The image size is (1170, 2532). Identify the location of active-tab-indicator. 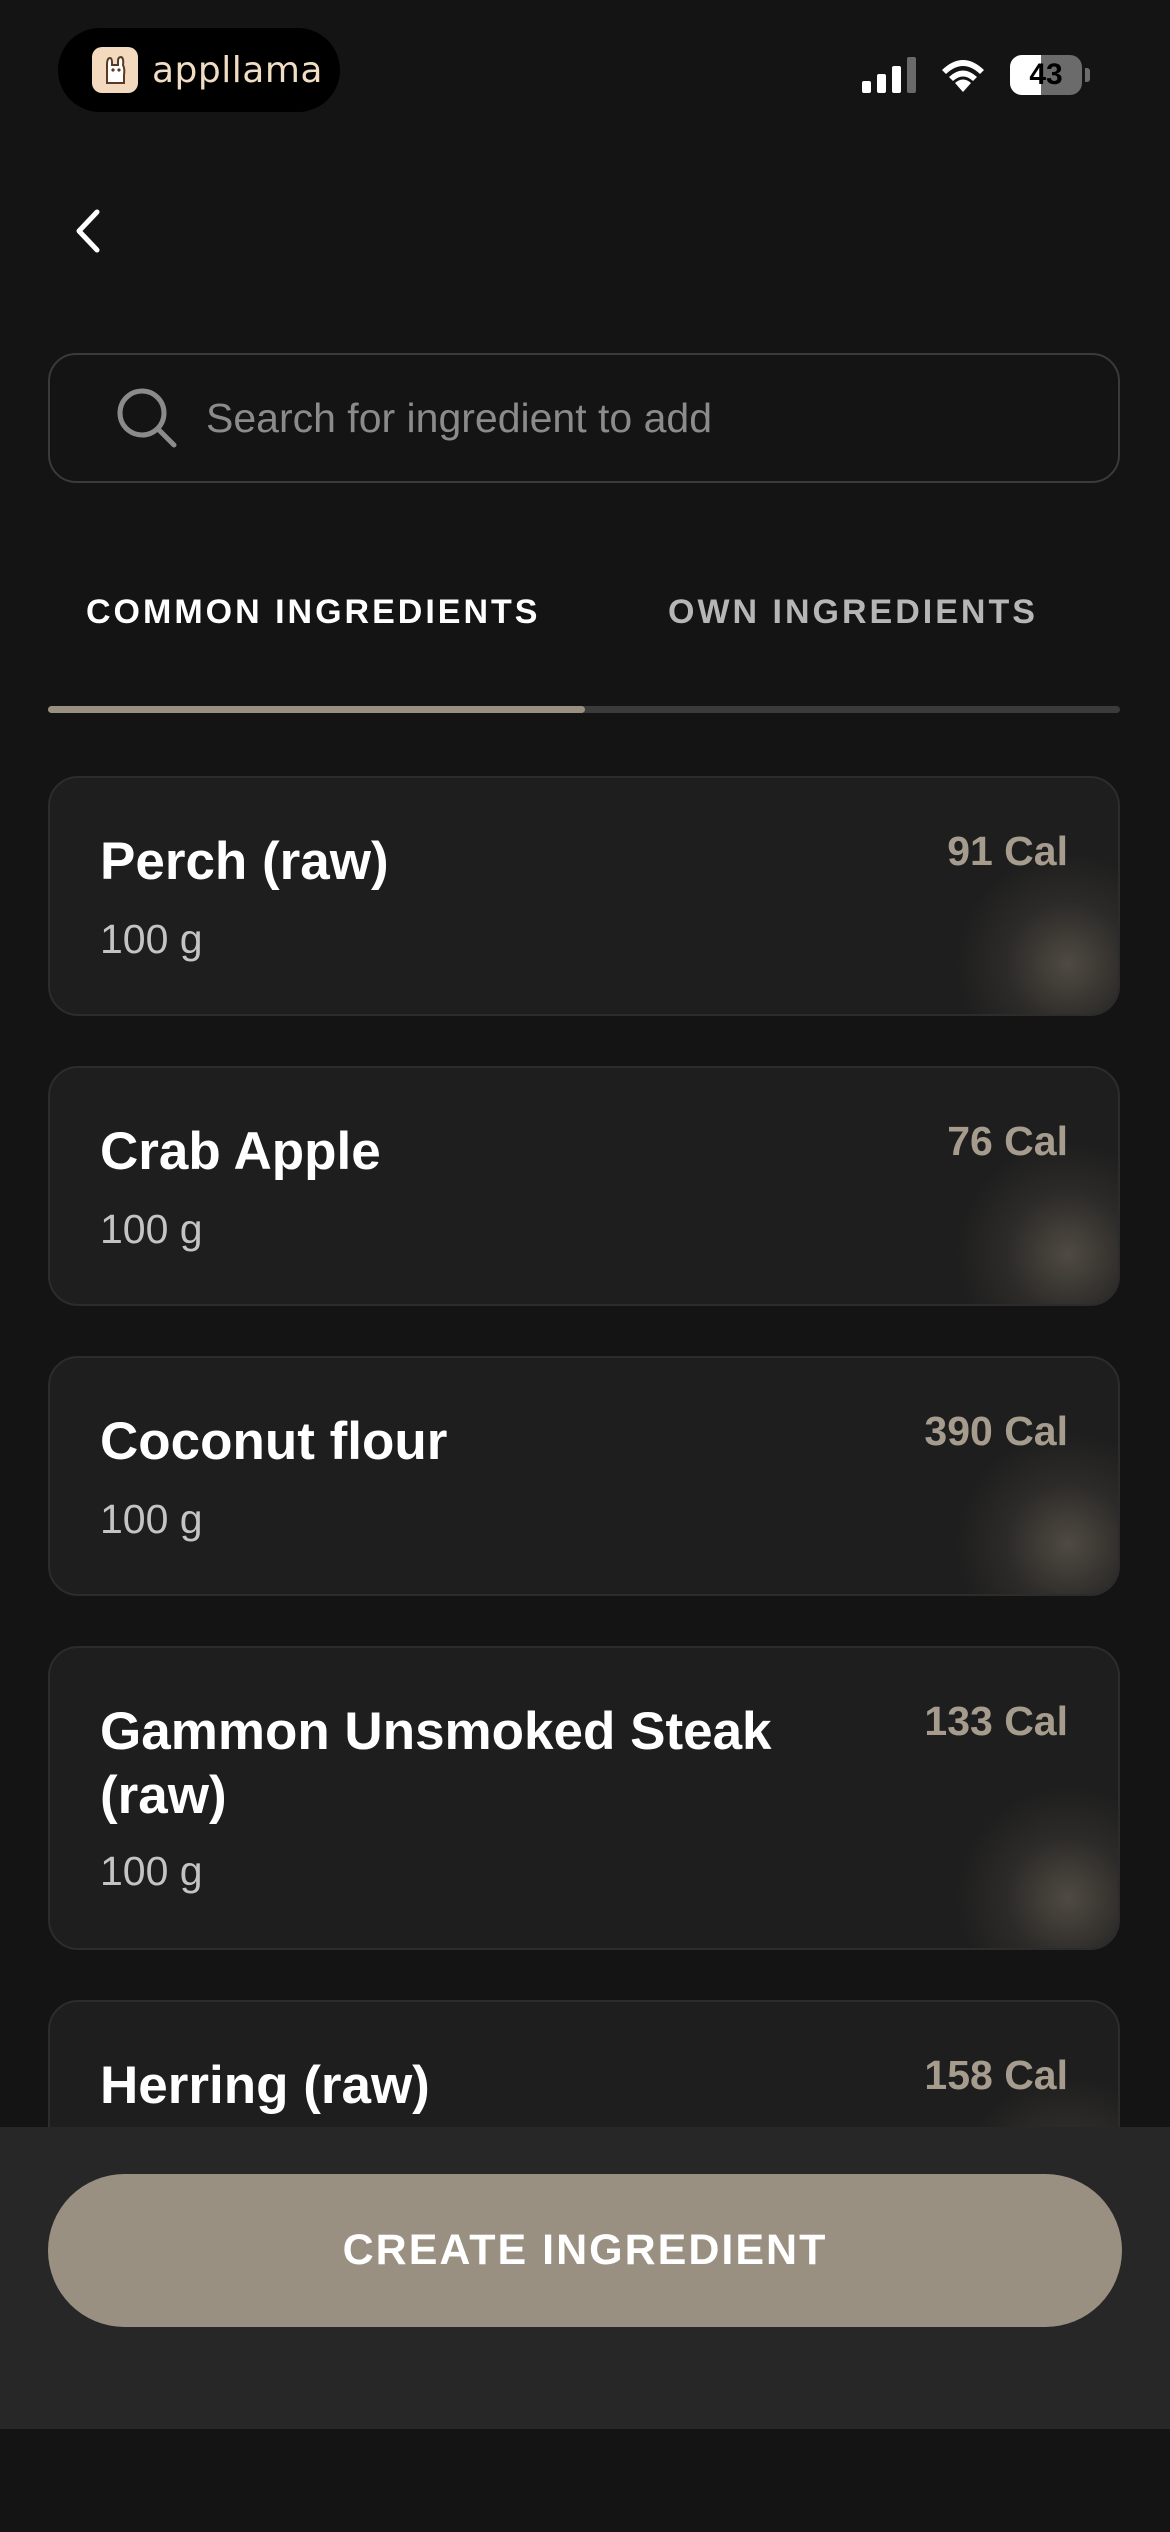
(316, 709).